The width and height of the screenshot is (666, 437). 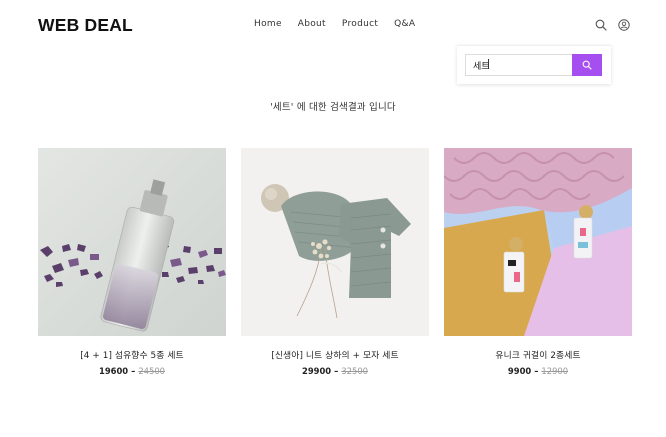 I want to click on product-name: [4 + 1] 섬유향수 5종 세트, so click(x=132, y=354).